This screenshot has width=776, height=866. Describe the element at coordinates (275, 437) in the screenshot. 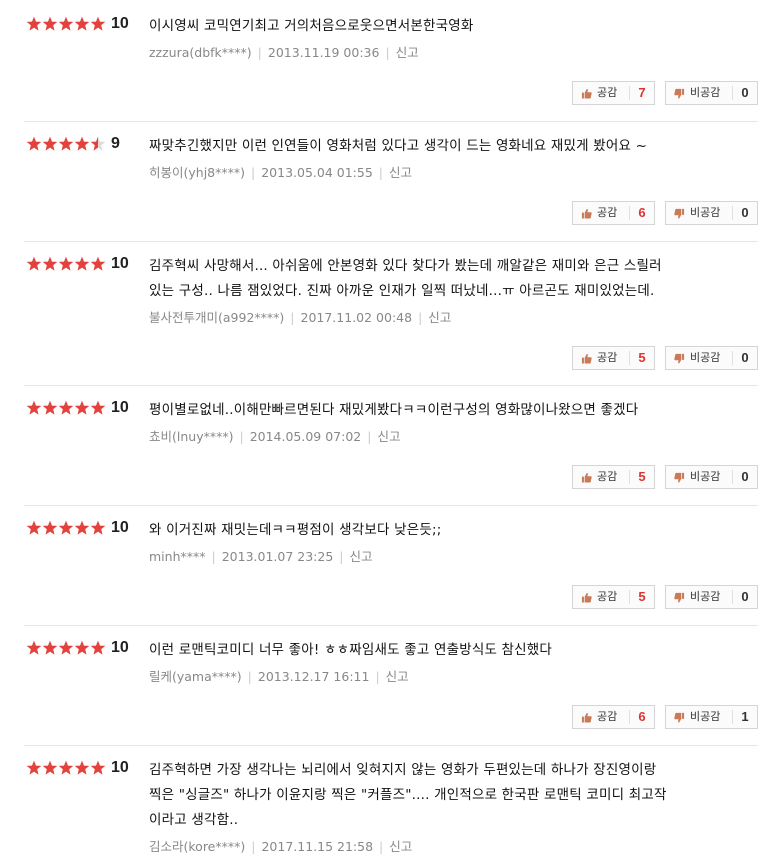

I see `review-meta: 쵸비(lnuy****) | 2014.05.09 07:02 | 신고` at that location.